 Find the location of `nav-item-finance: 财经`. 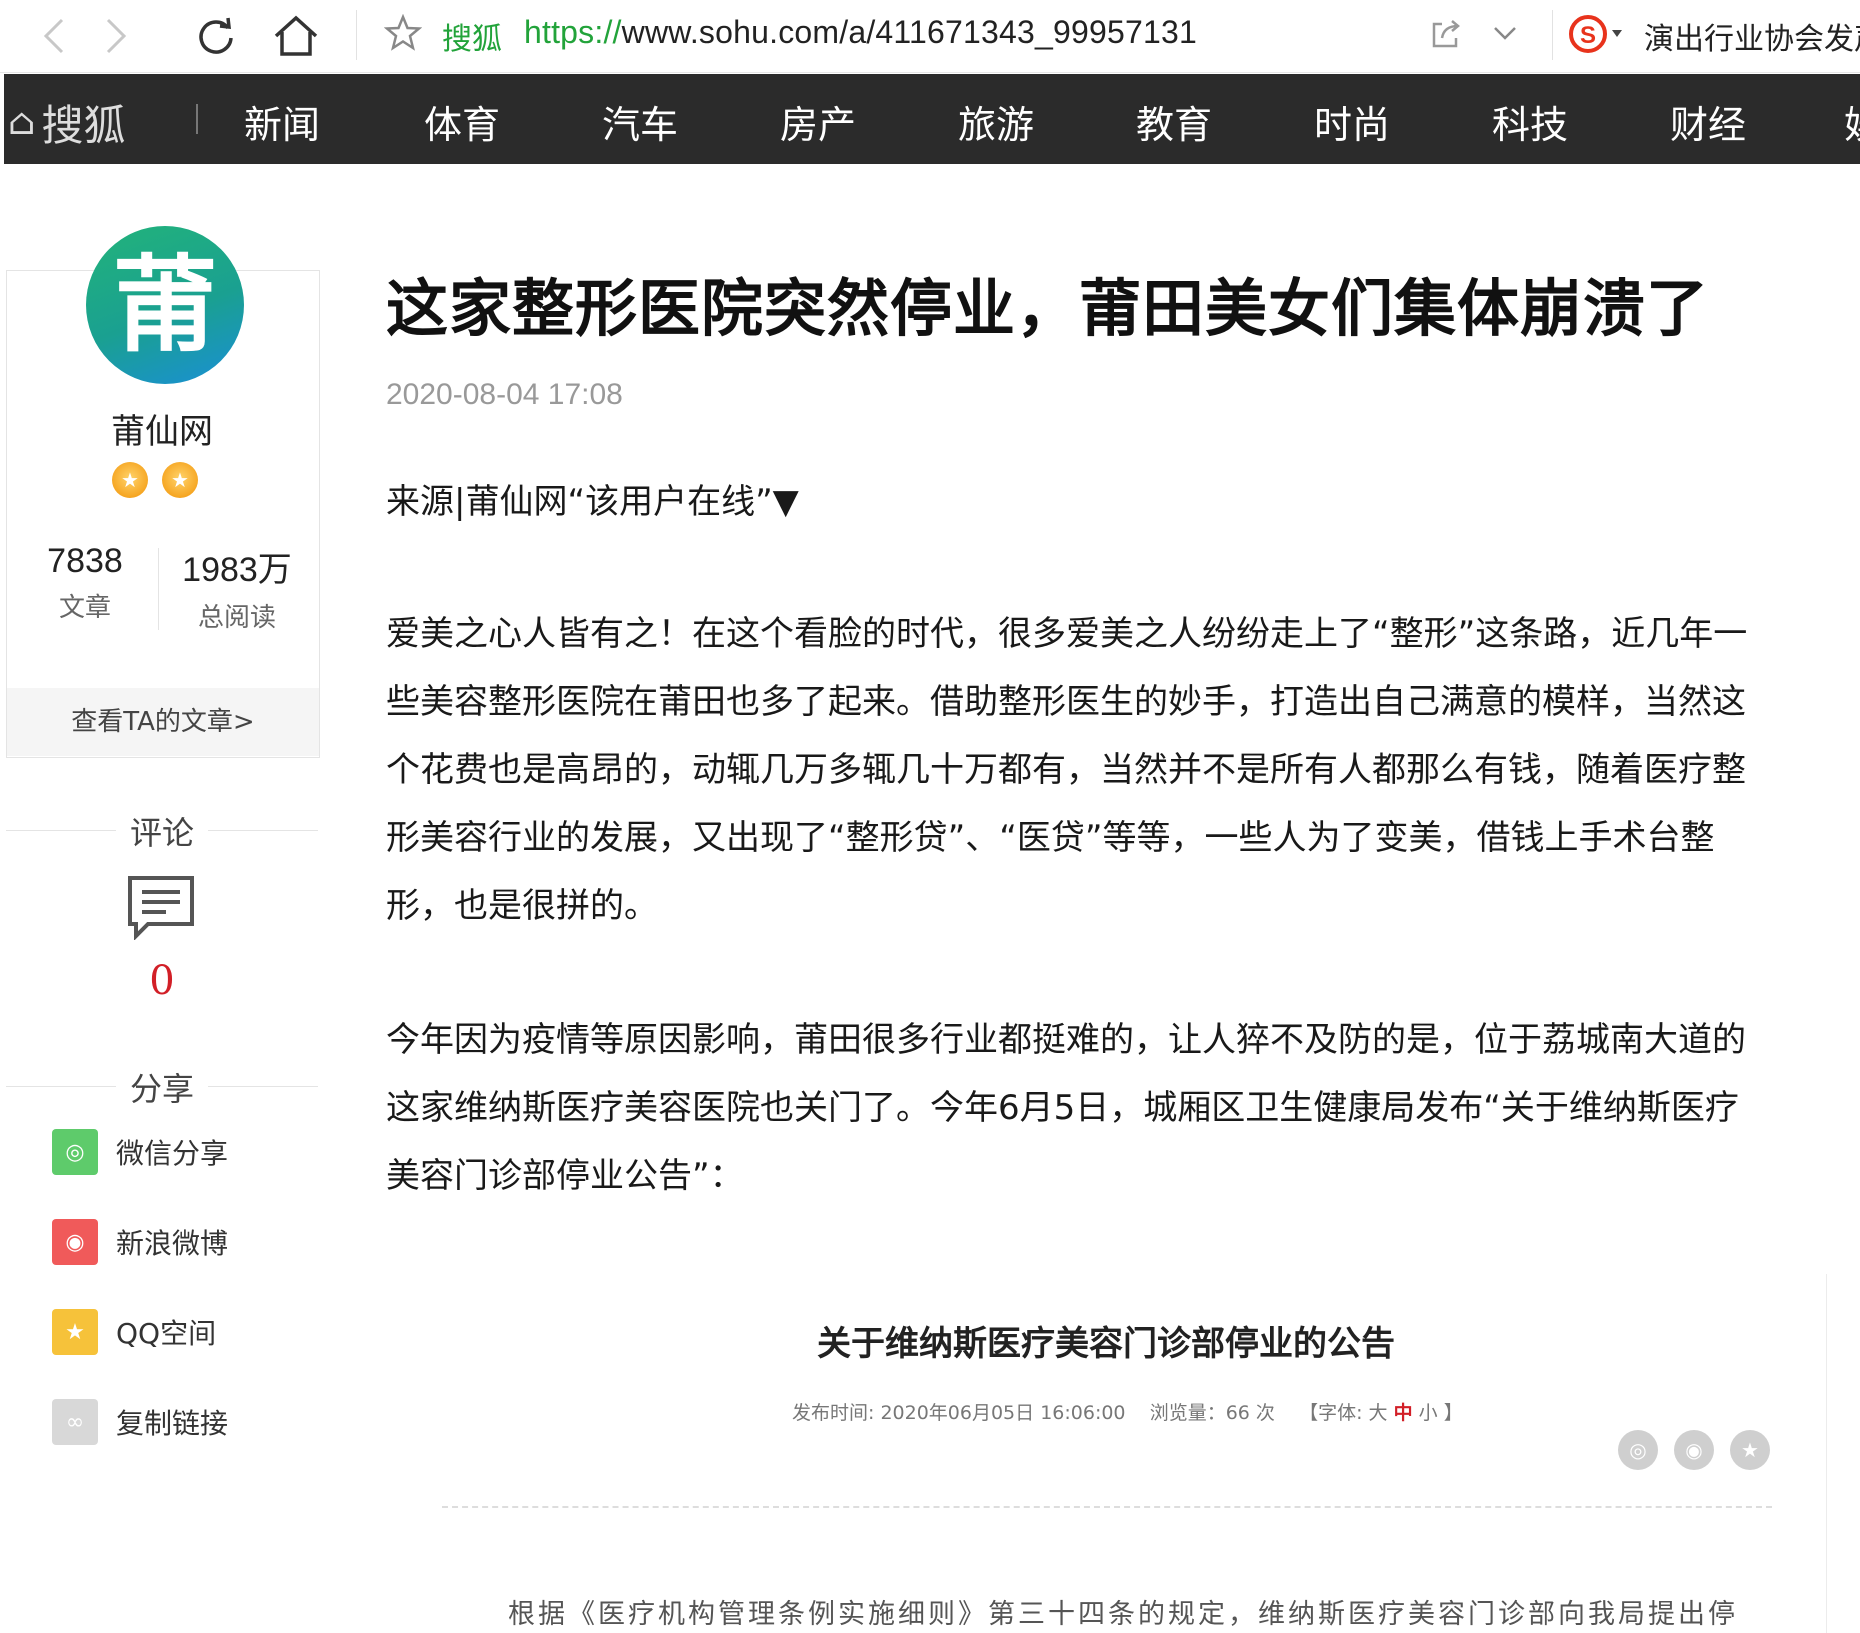

nav-item-finance: 财经 is located at coordinates (1708, 121).